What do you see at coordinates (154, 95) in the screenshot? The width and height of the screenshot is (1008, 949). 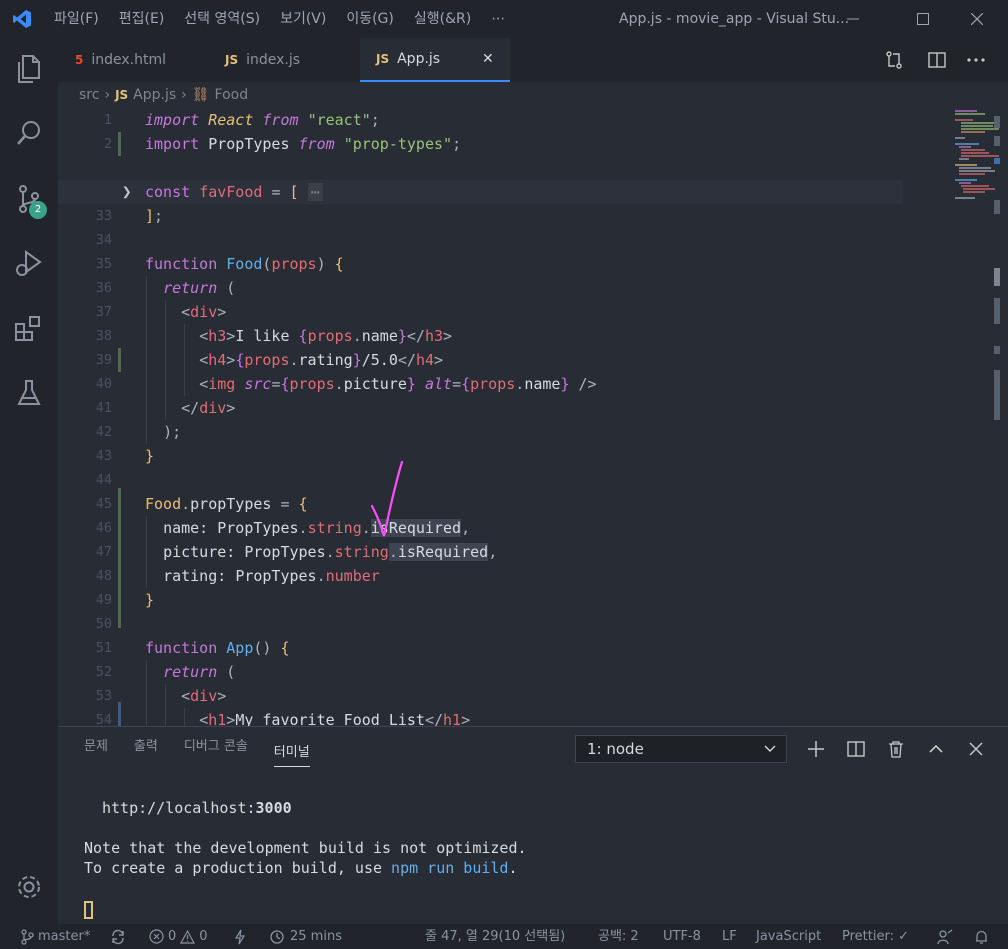 I see `breadcrumb-file: App.js` at bounding box center [154, 95].